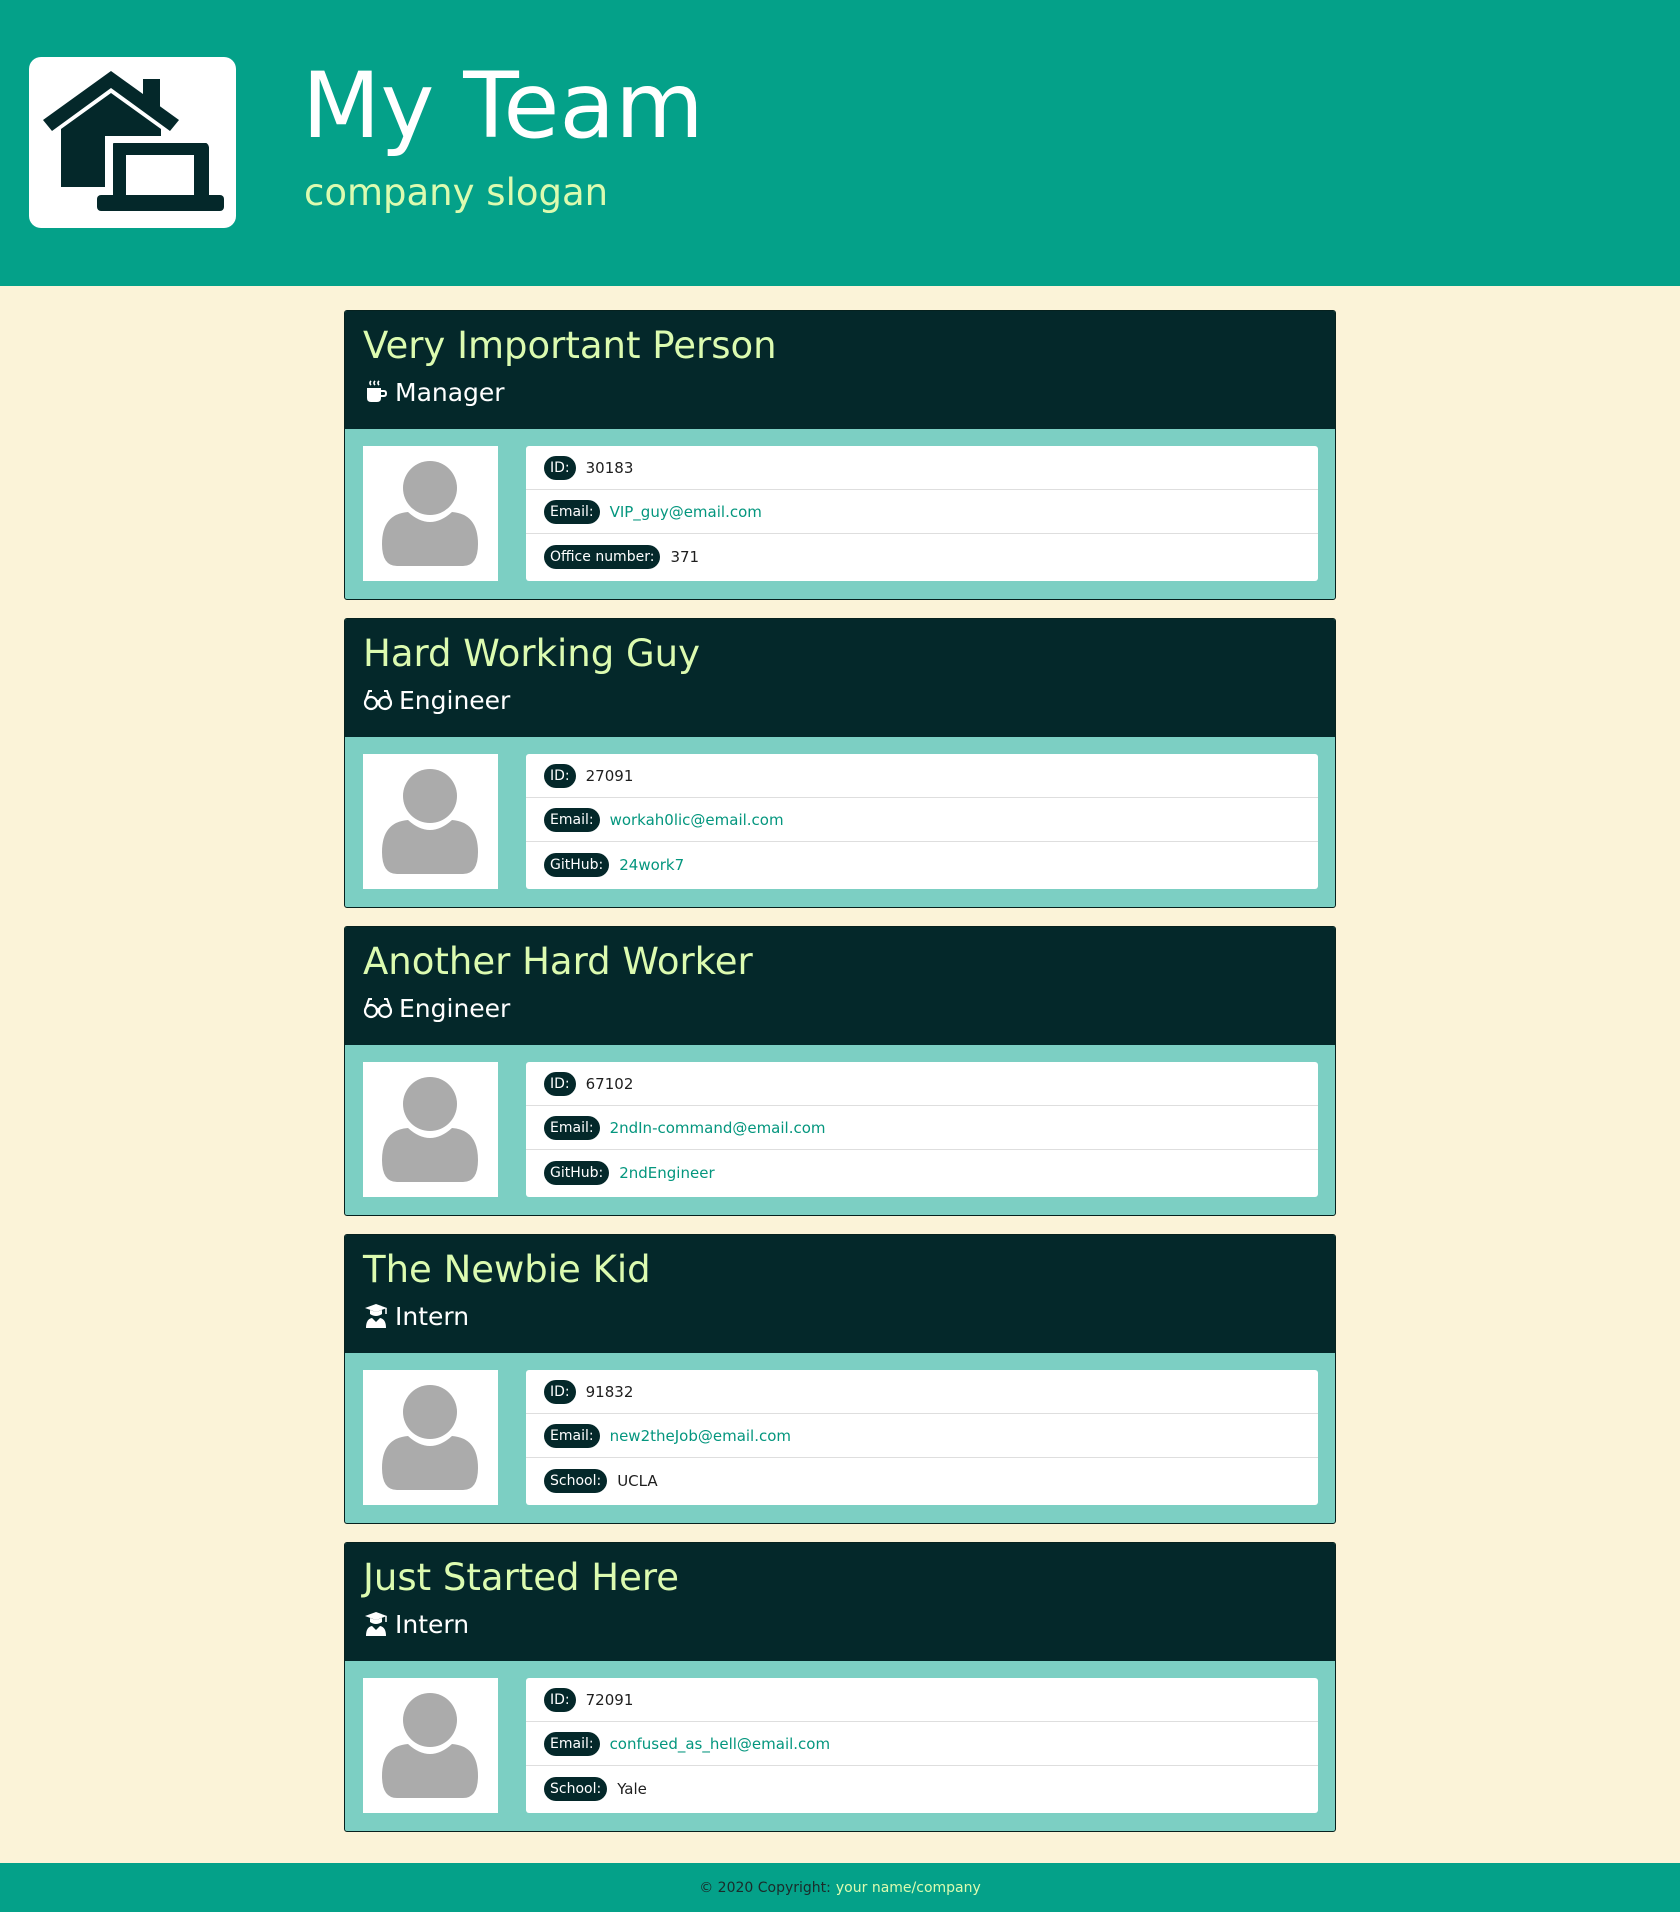 The width and height of the screenshot is (1680, 1912). What do you see at coordinates (651, 865) in the screenshot?
I see `github-link: 24work7` at bounding box center [651, 865].